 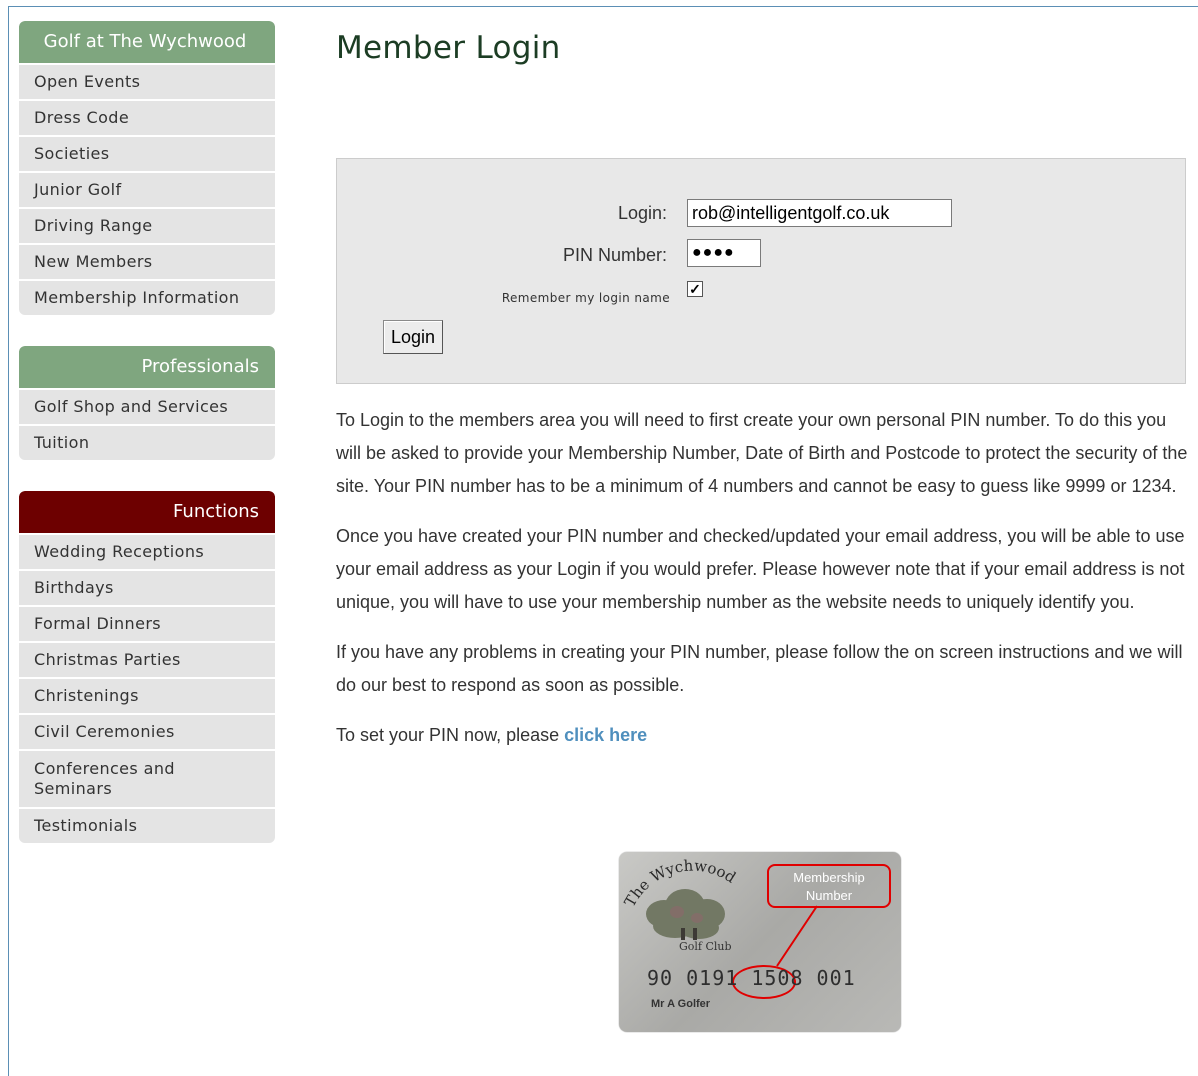 I want to click on card-number: 90 0191 1508 001, so click(x=751, y=978).